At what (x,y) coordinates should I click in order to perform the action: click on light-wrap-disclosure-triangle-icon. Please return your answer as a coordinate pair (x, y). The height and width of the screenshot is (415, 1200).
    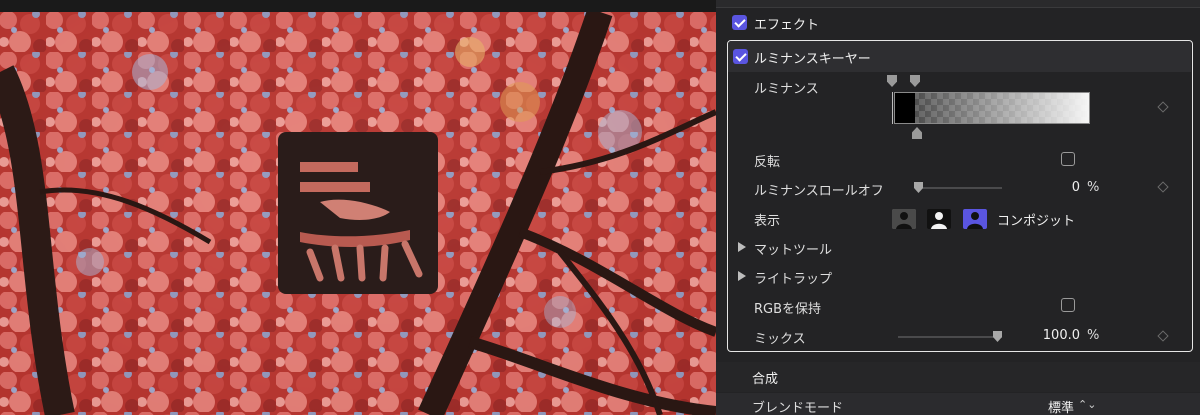
    Looking at the image, I should click on (742, 276).